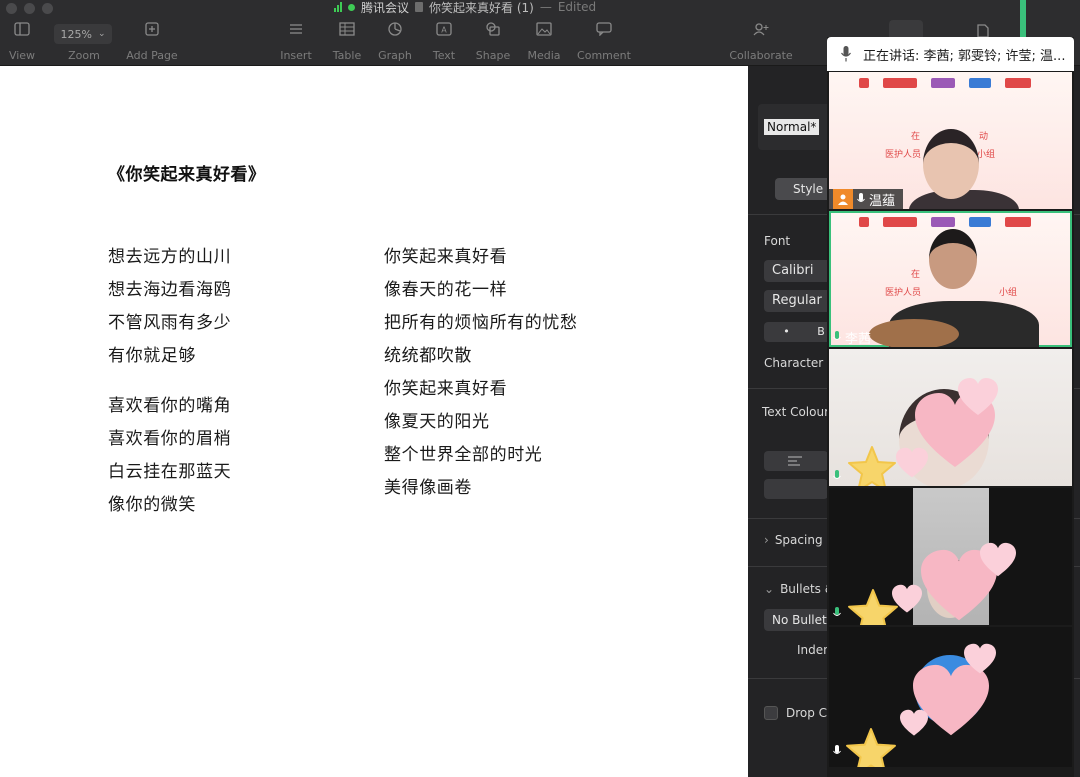  Describe the element at coordinates (11, 8) in the screenshot. I see `close-window-icon` at that location.